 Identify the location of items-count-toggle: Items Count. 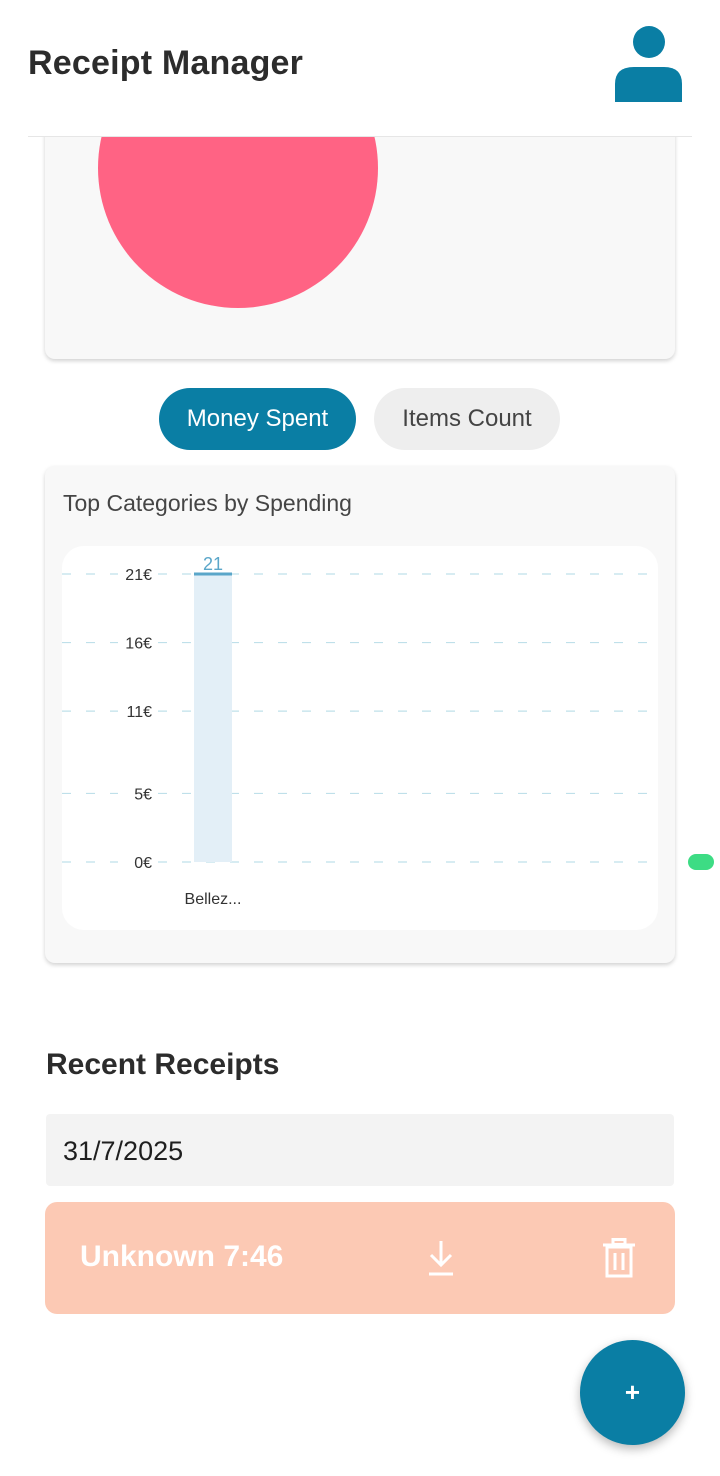
(467, 419).